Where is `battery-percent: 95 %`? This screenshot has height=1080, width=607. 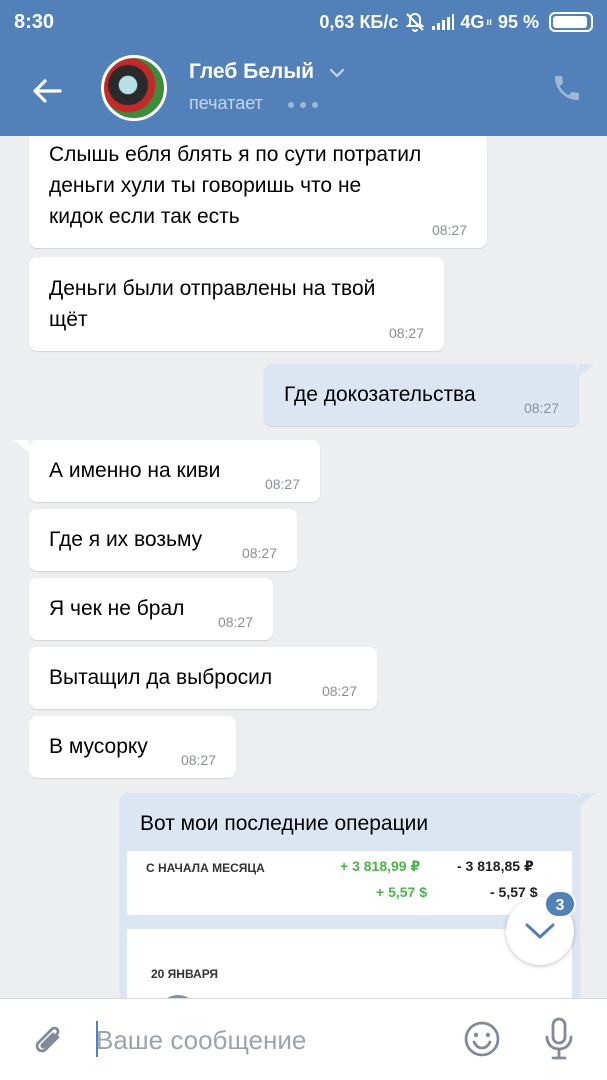 battery-percent: 95 % is located at coordinates (518, 21).